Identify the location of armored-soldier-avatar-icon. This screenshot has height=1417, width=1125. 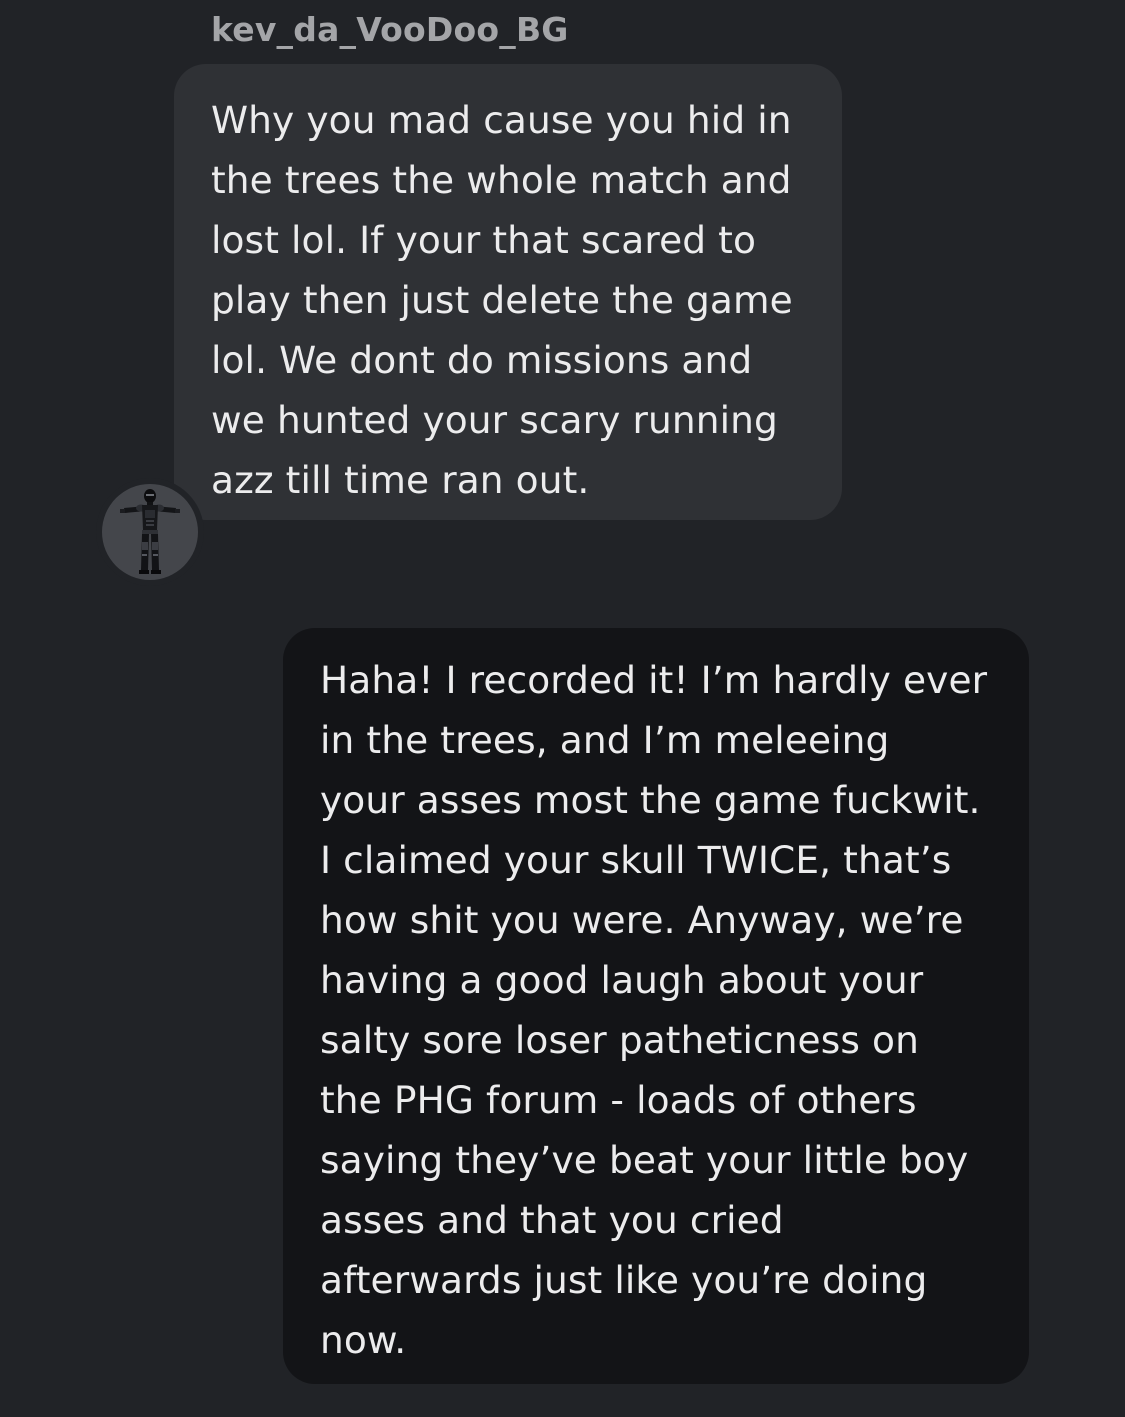
(150, 531).